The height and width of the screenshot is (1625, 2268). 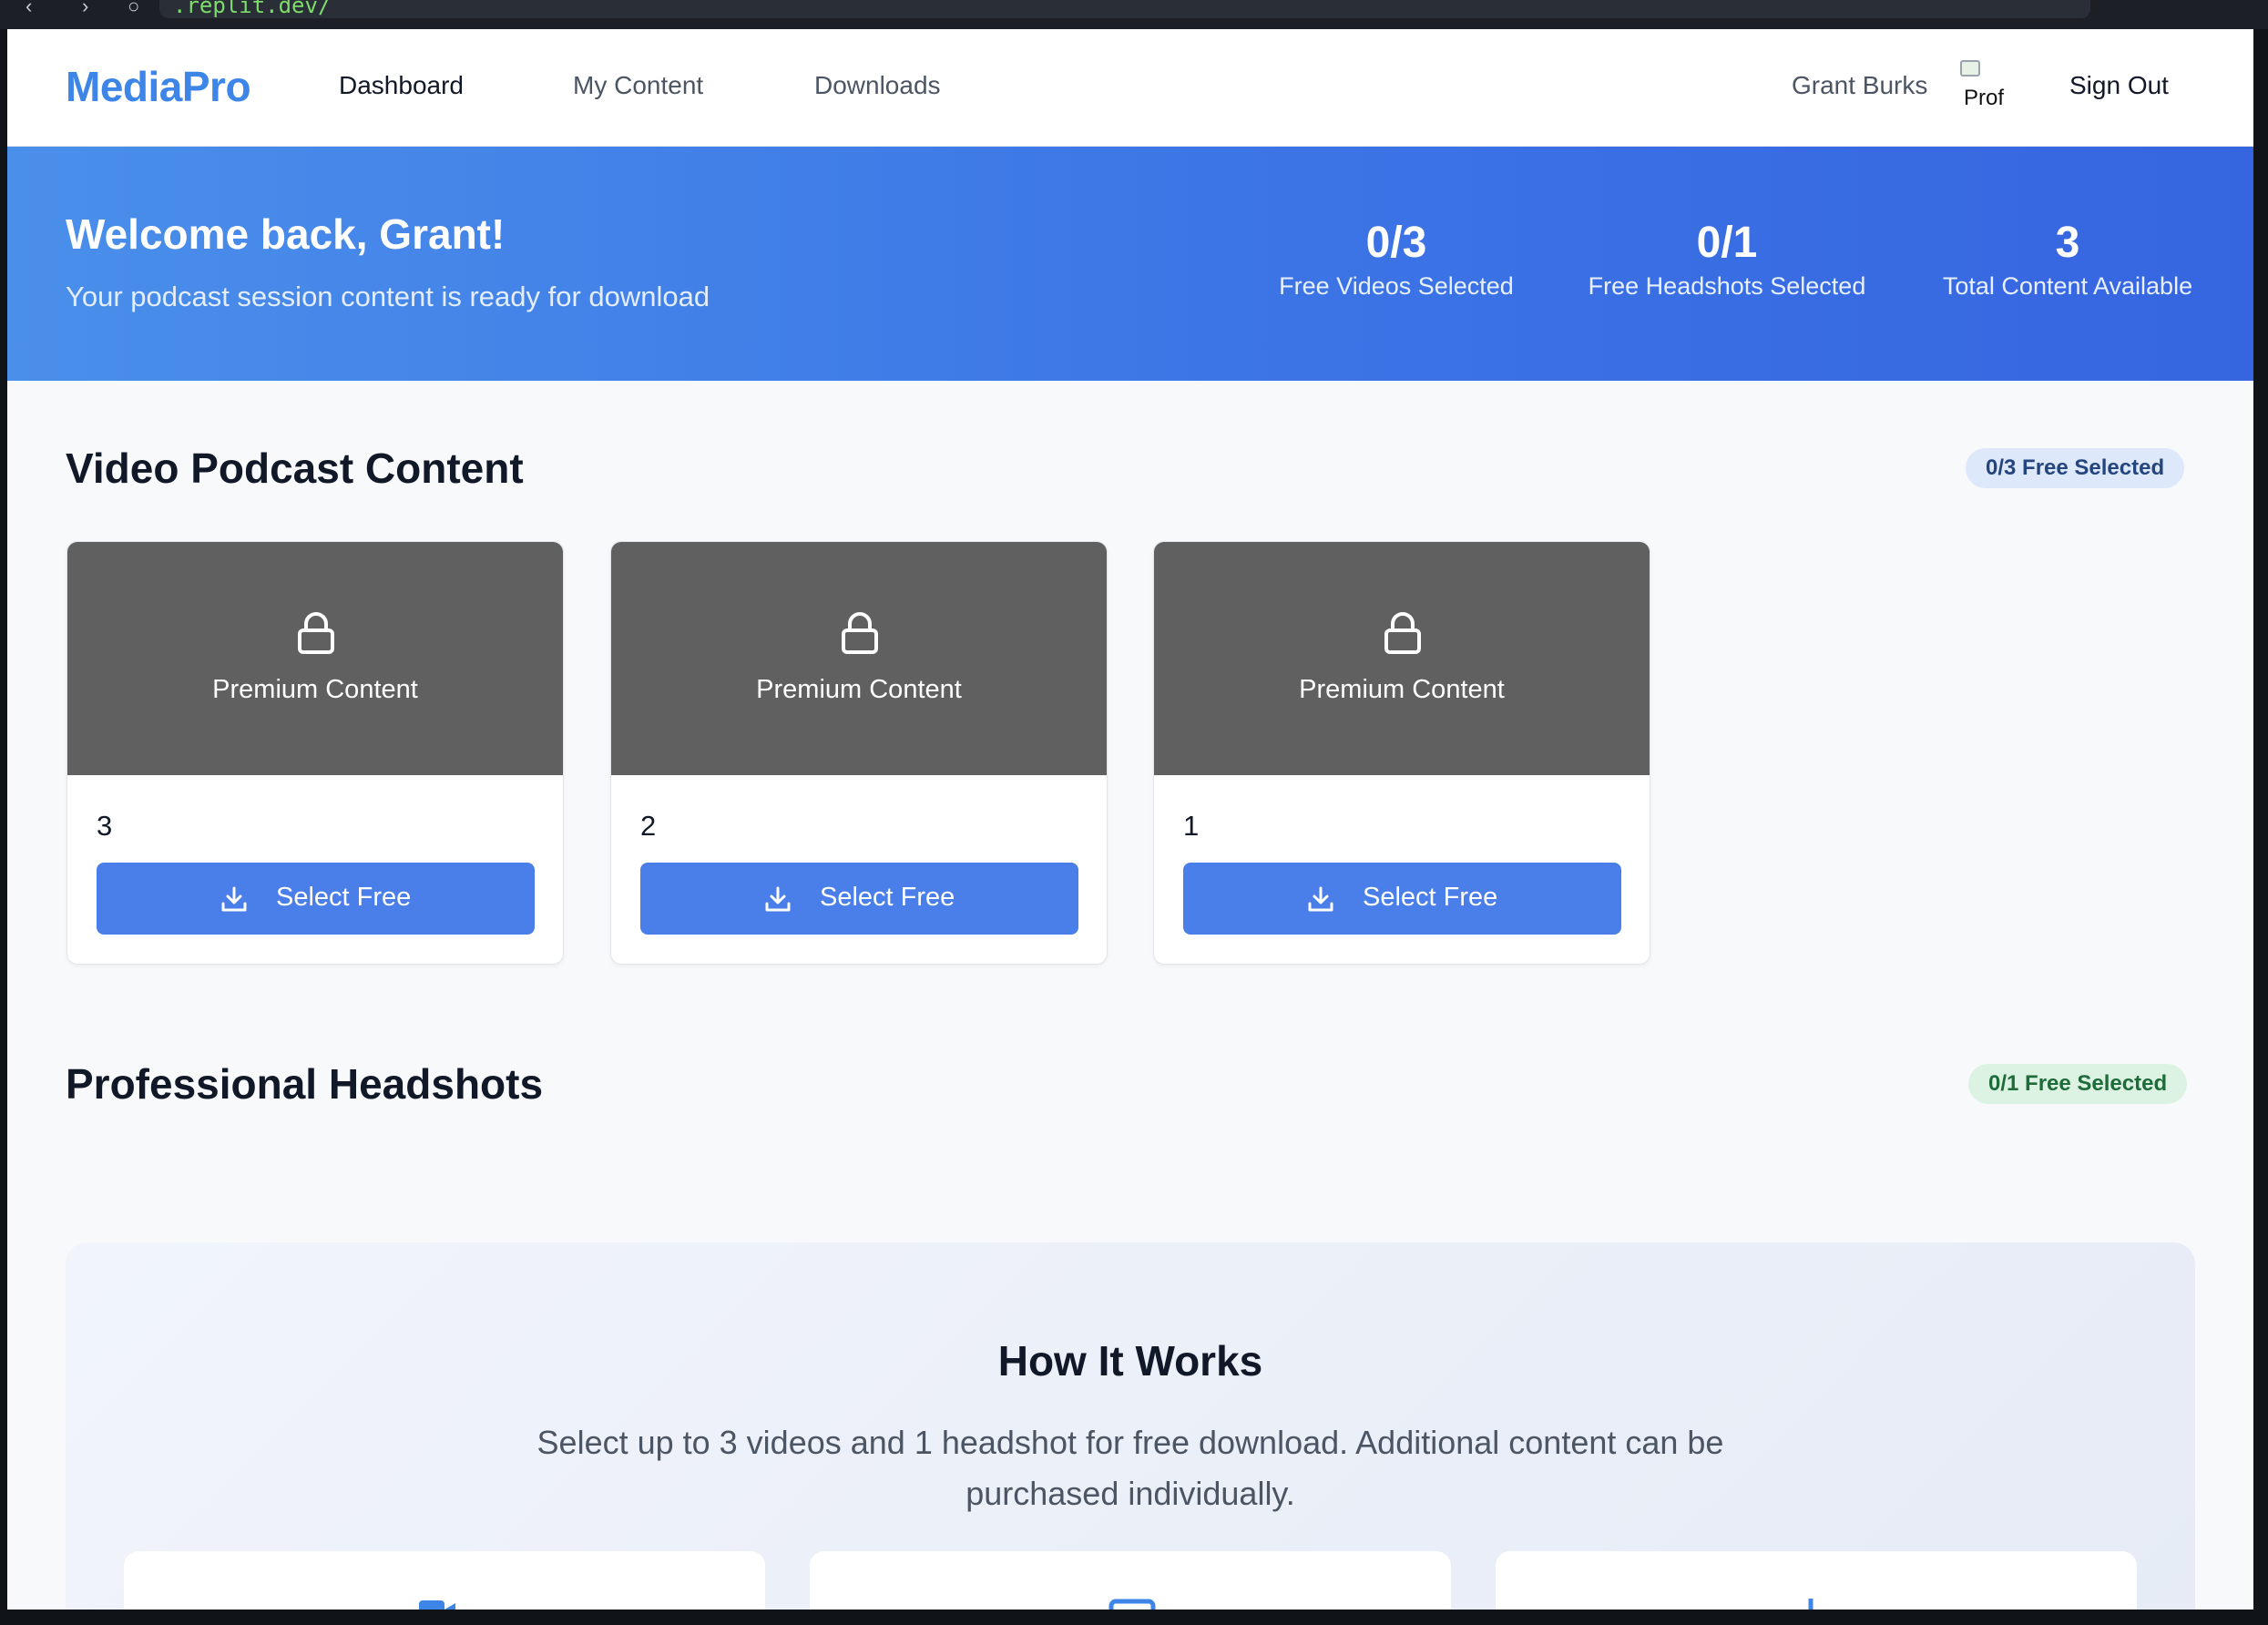 What do you see at coordinates (105, 826) in the screenshot?
I see `video-title: 3` at bounding box center [105, 826].